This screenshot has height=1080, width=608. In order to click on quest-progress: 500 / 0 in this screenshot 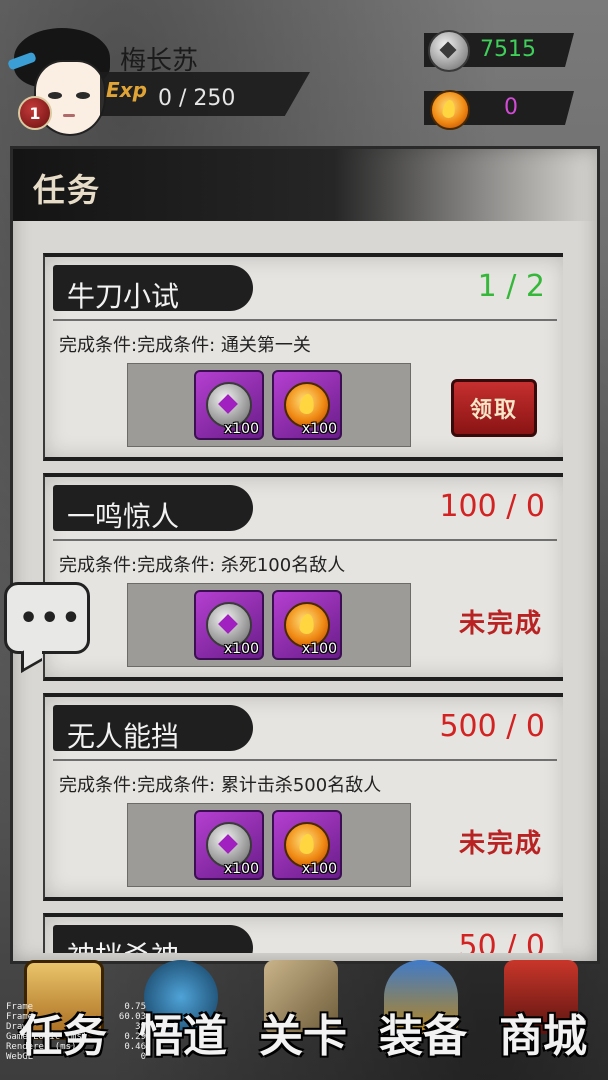, I will do `click(492, 726)`.